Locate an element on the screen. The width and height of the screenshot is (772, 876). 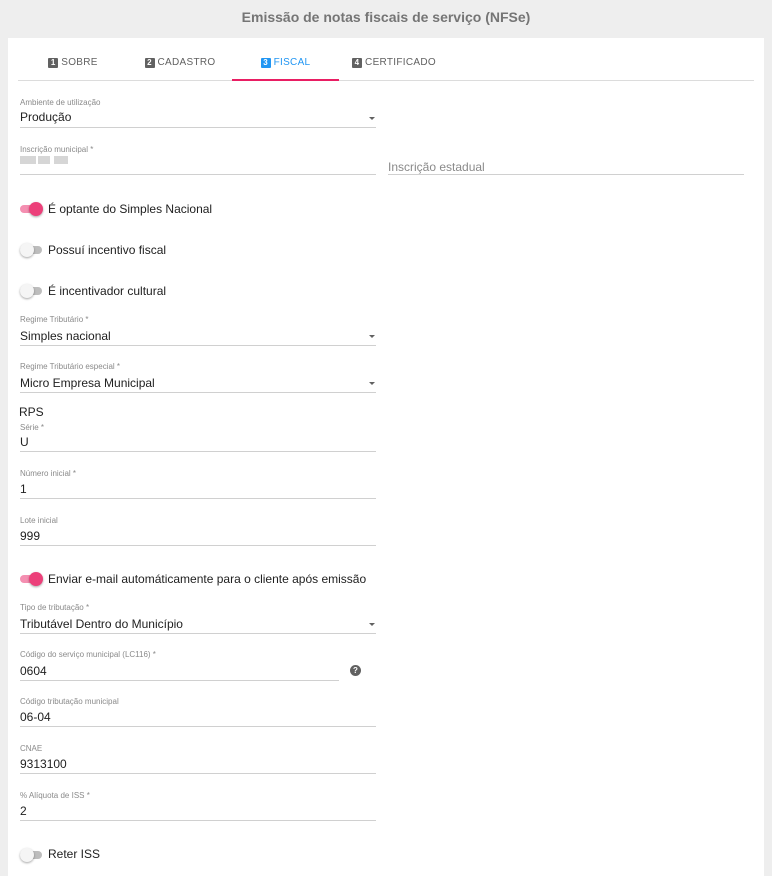
field-label: Número inicial * is located at coordinates (48, 473).